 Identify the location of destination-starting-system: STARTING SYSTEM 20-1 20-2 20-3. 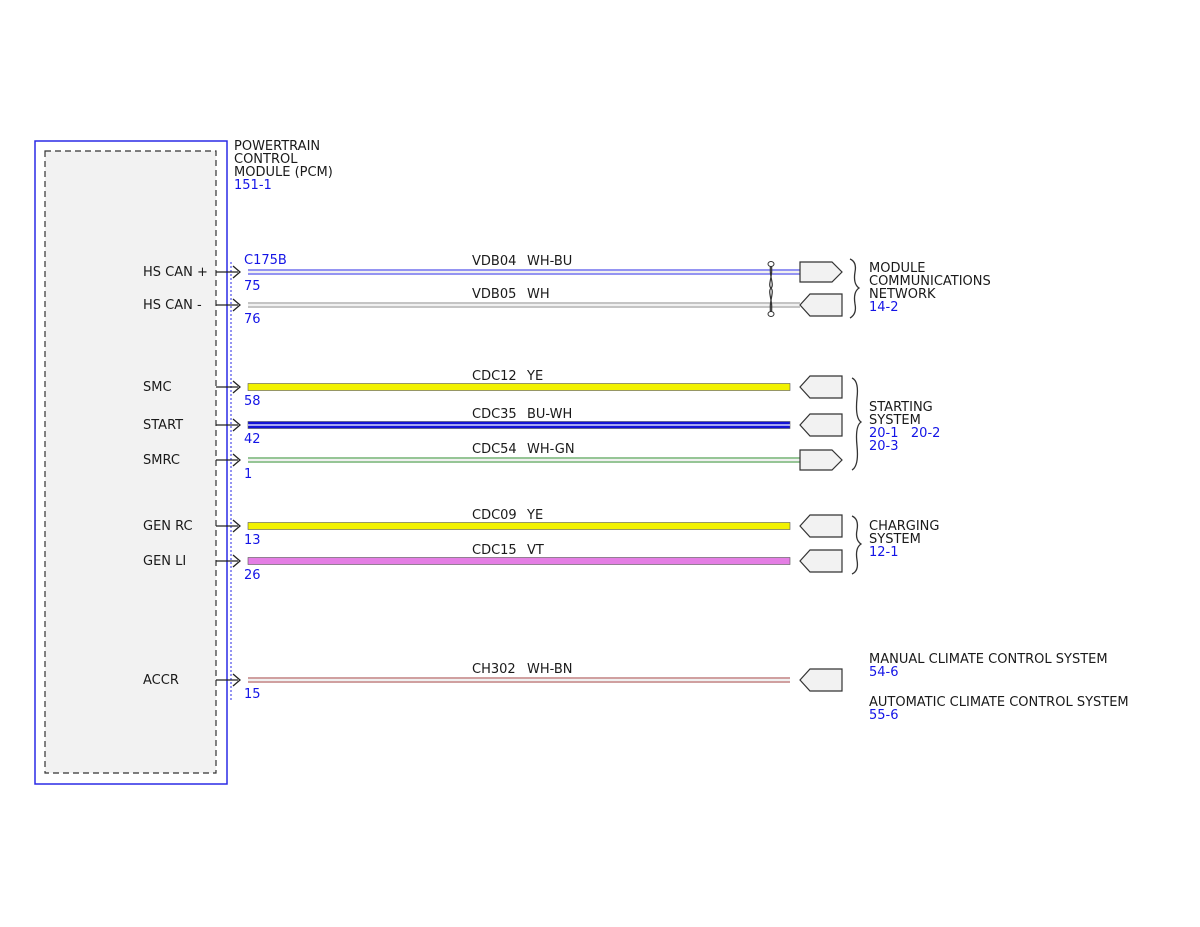
(904, 427).